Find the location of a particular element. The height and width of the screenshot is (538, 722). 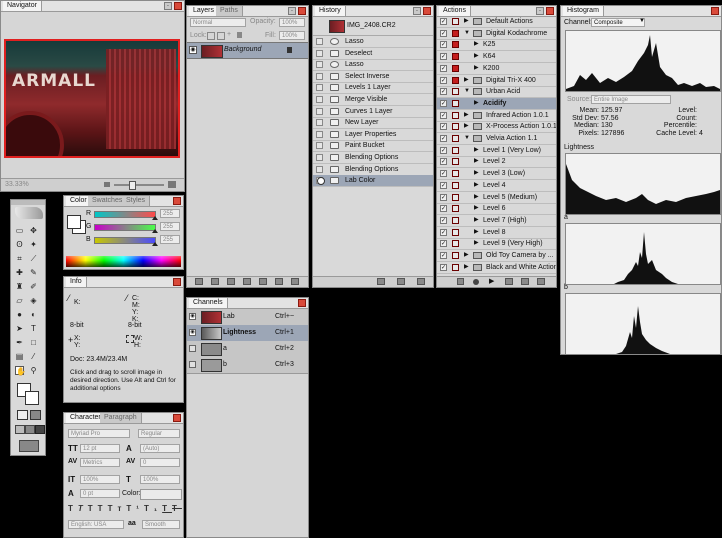

snapshot-name: IMG_2408.CR2 is located at coordinates (371, 25).